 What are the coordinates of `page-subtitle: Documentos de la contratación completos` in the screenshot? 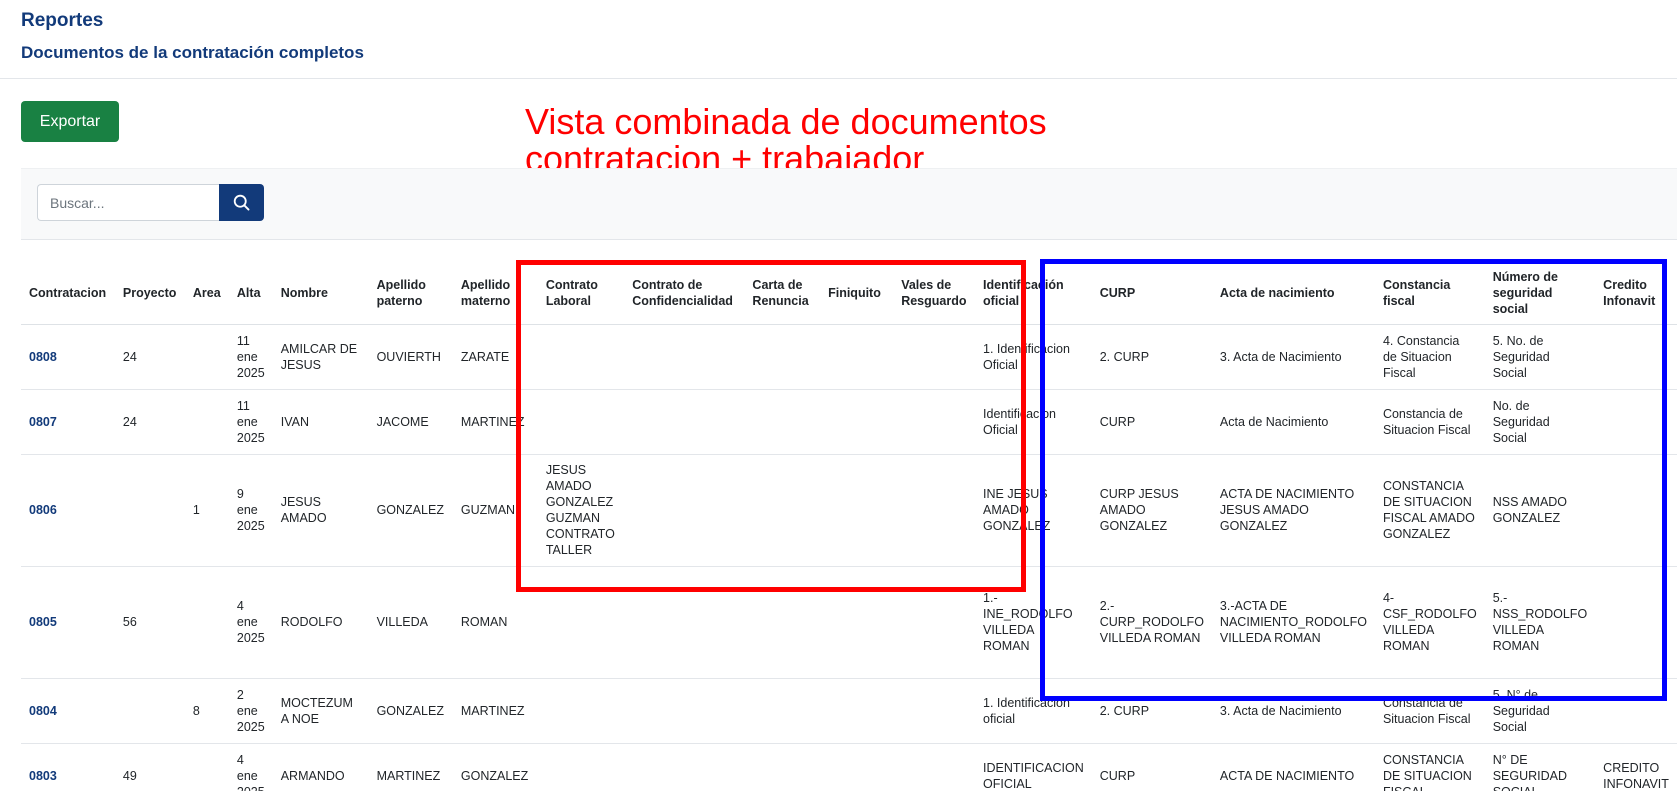 It's located at (192, 52).